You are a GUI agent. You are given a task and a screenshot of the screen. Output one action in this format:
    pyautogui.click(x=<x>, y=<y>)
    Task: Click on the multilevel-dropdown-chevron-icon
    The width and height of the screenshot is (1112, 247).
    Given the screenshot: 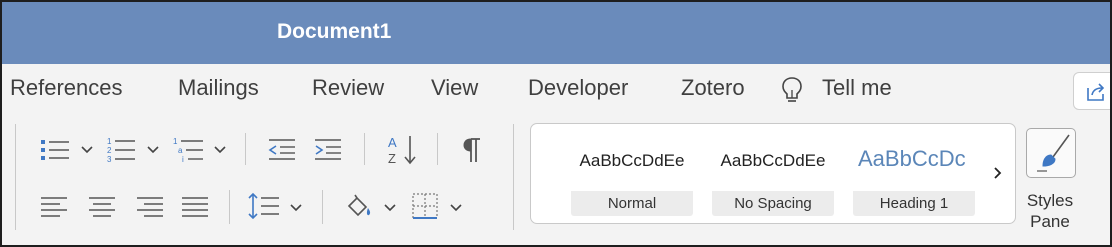 What is the action you would take?
    pyautogui.click(x=220, y=150)
    